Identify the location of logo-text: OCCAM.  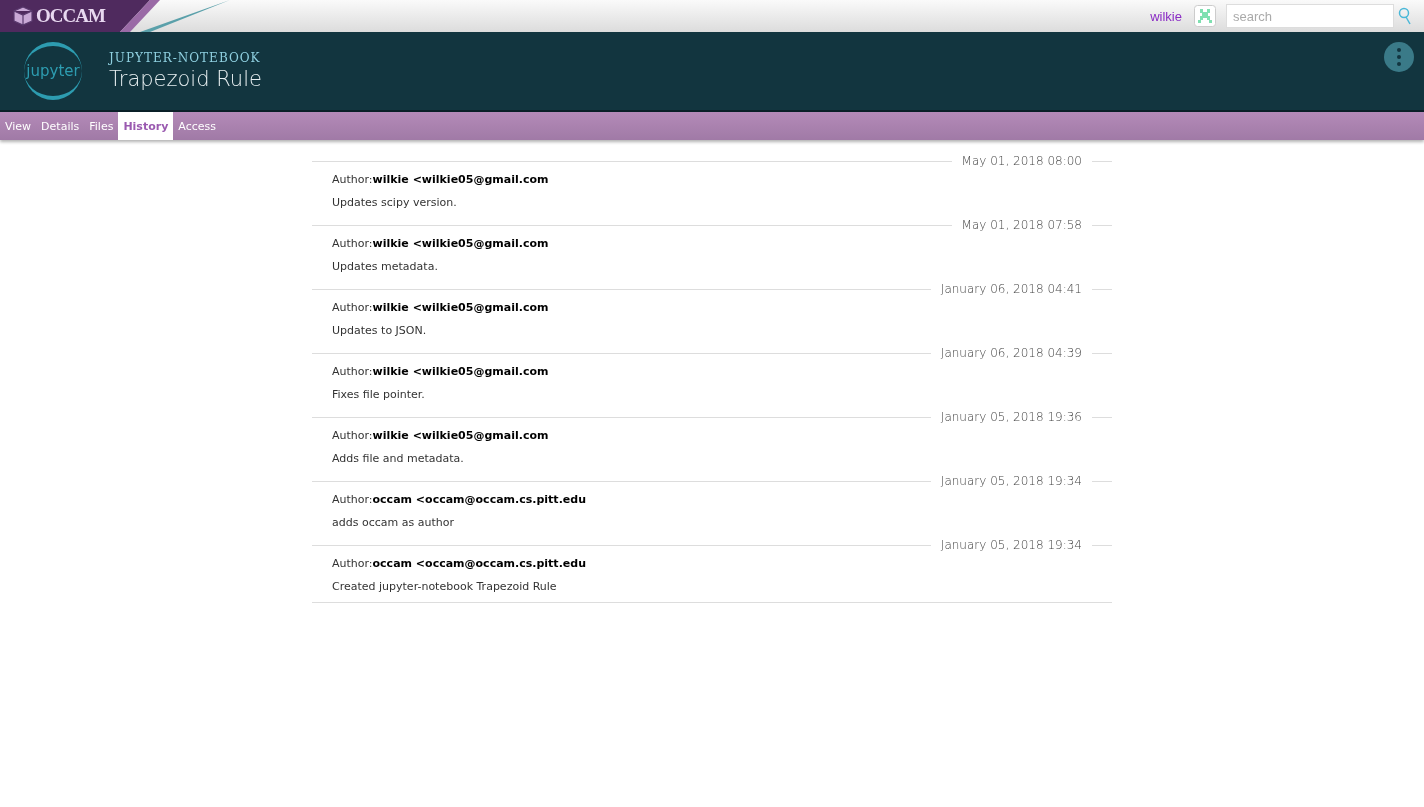
(70, 16).